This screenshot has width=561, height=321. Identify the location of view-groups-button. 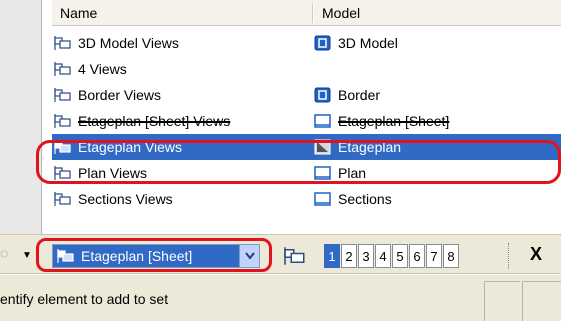
(295, 256).